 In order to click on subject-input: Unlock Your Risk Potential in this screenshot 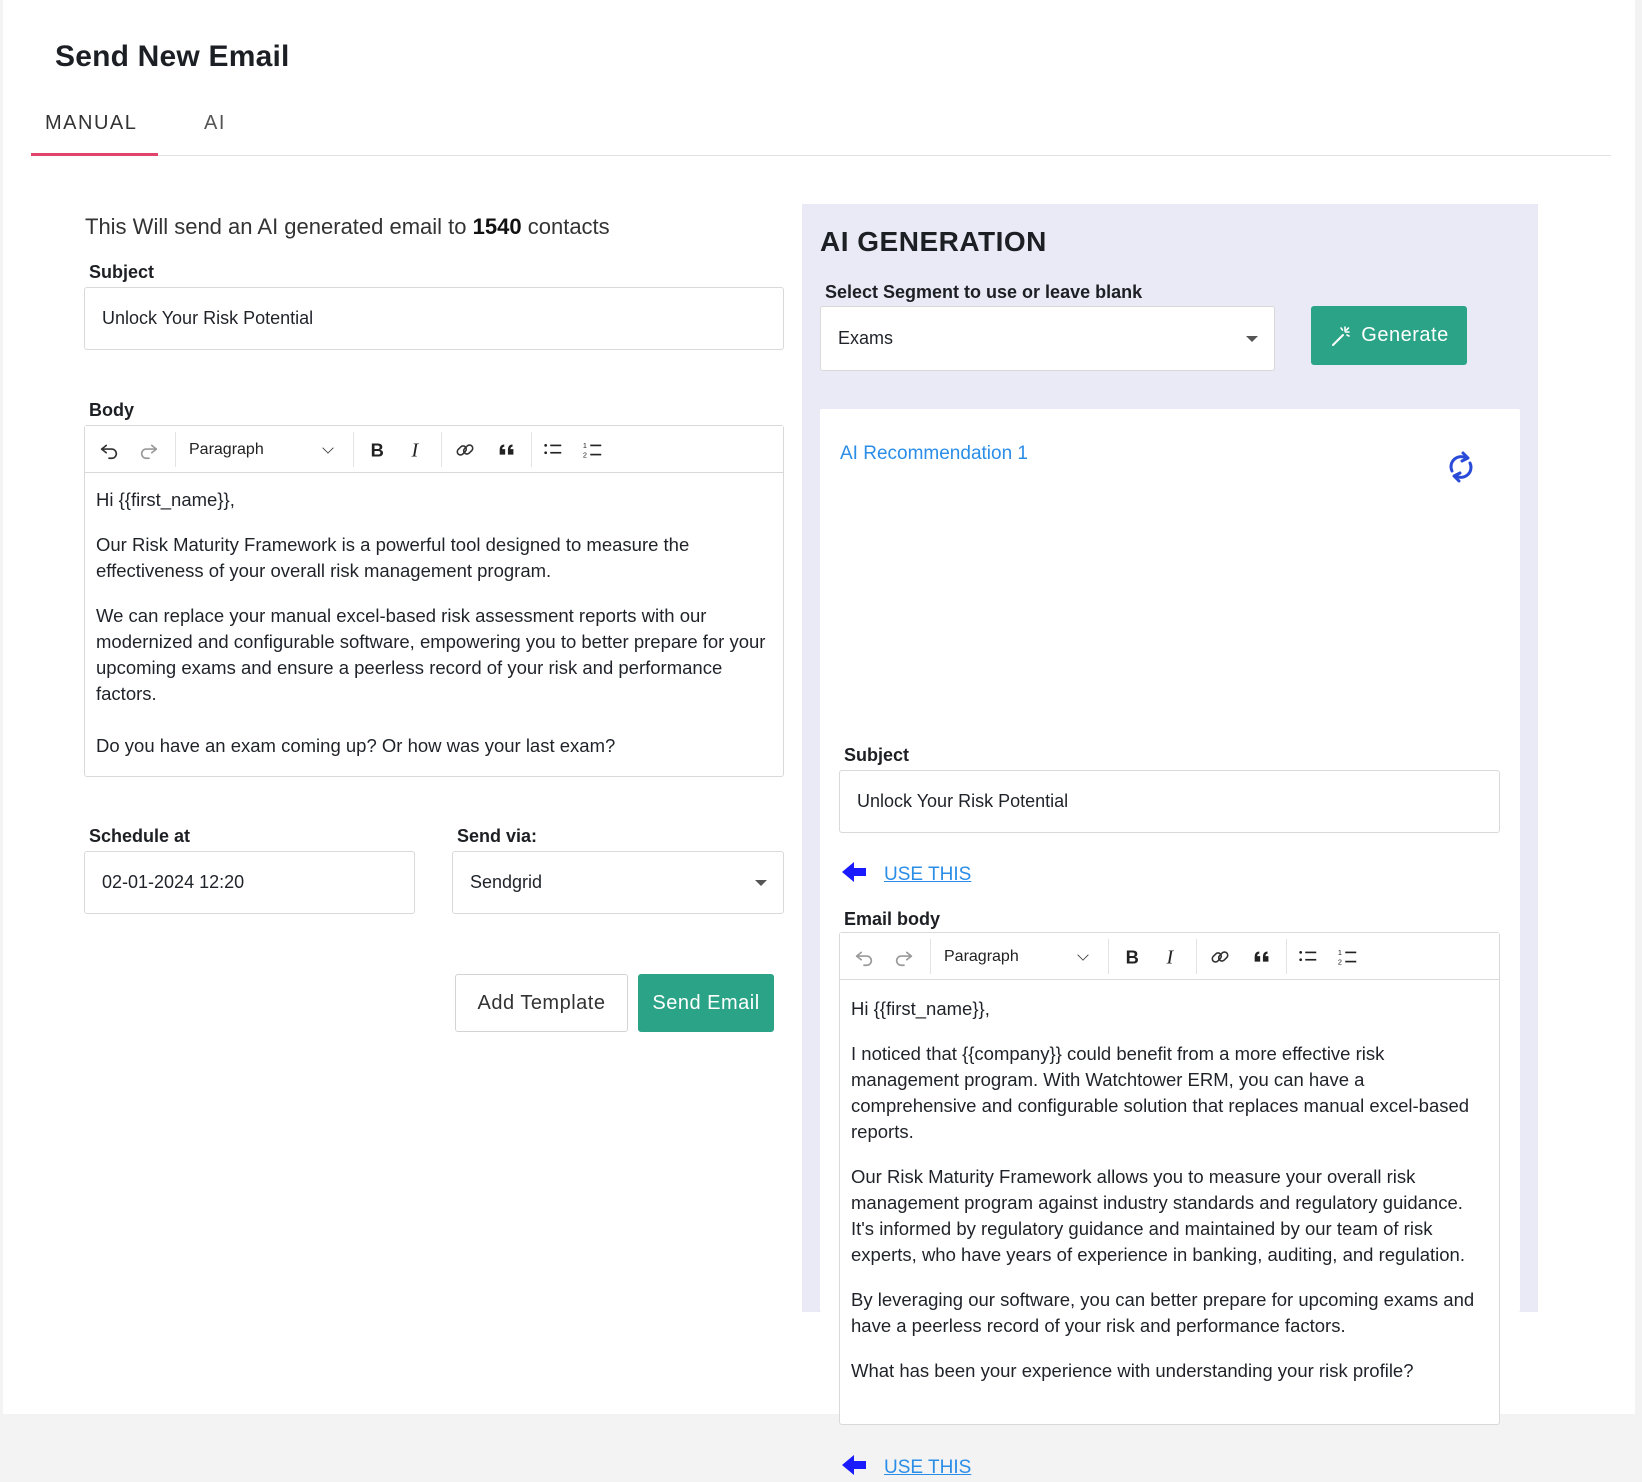, I will do `click(434, 318)`.